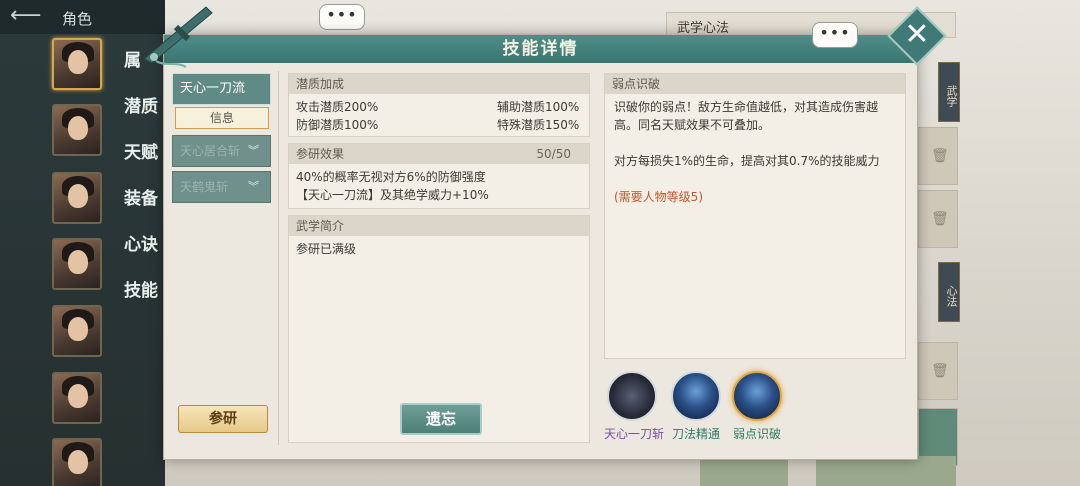 Image resolution: width=1080 pixels, height=486 pixels. I want to click on research-effect-header: 参研效果 50/50, so click(439, 154).